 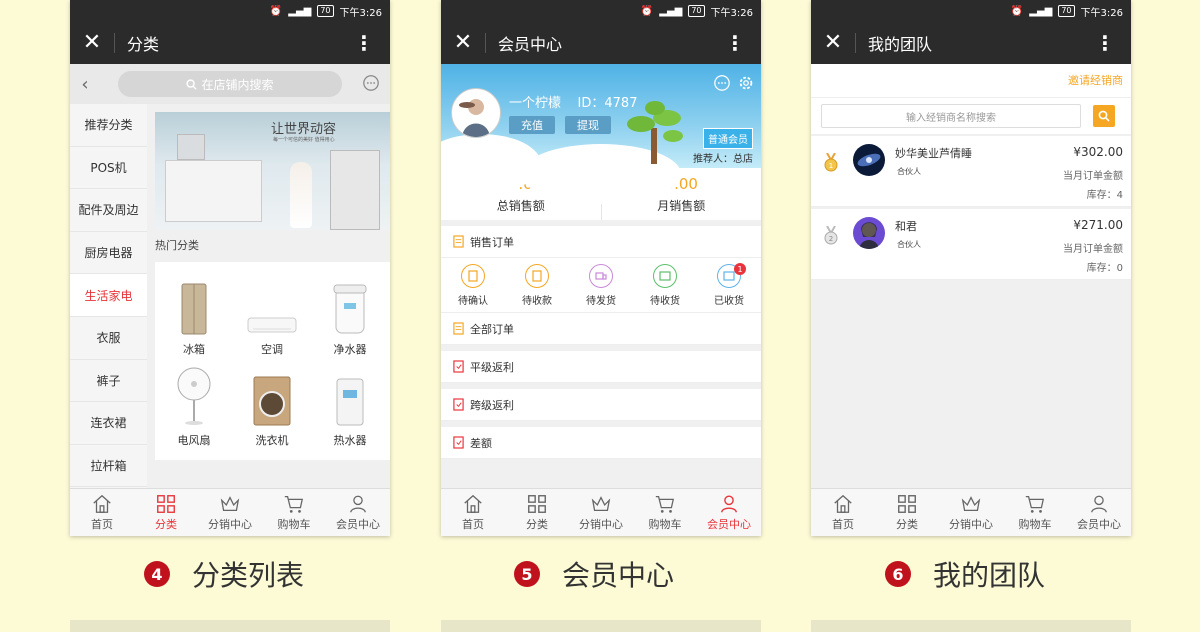 What do you see at coordinates (665, 524) in the screenshot?
I see `tab-label: 购物车` at bounding box center [665, 524].